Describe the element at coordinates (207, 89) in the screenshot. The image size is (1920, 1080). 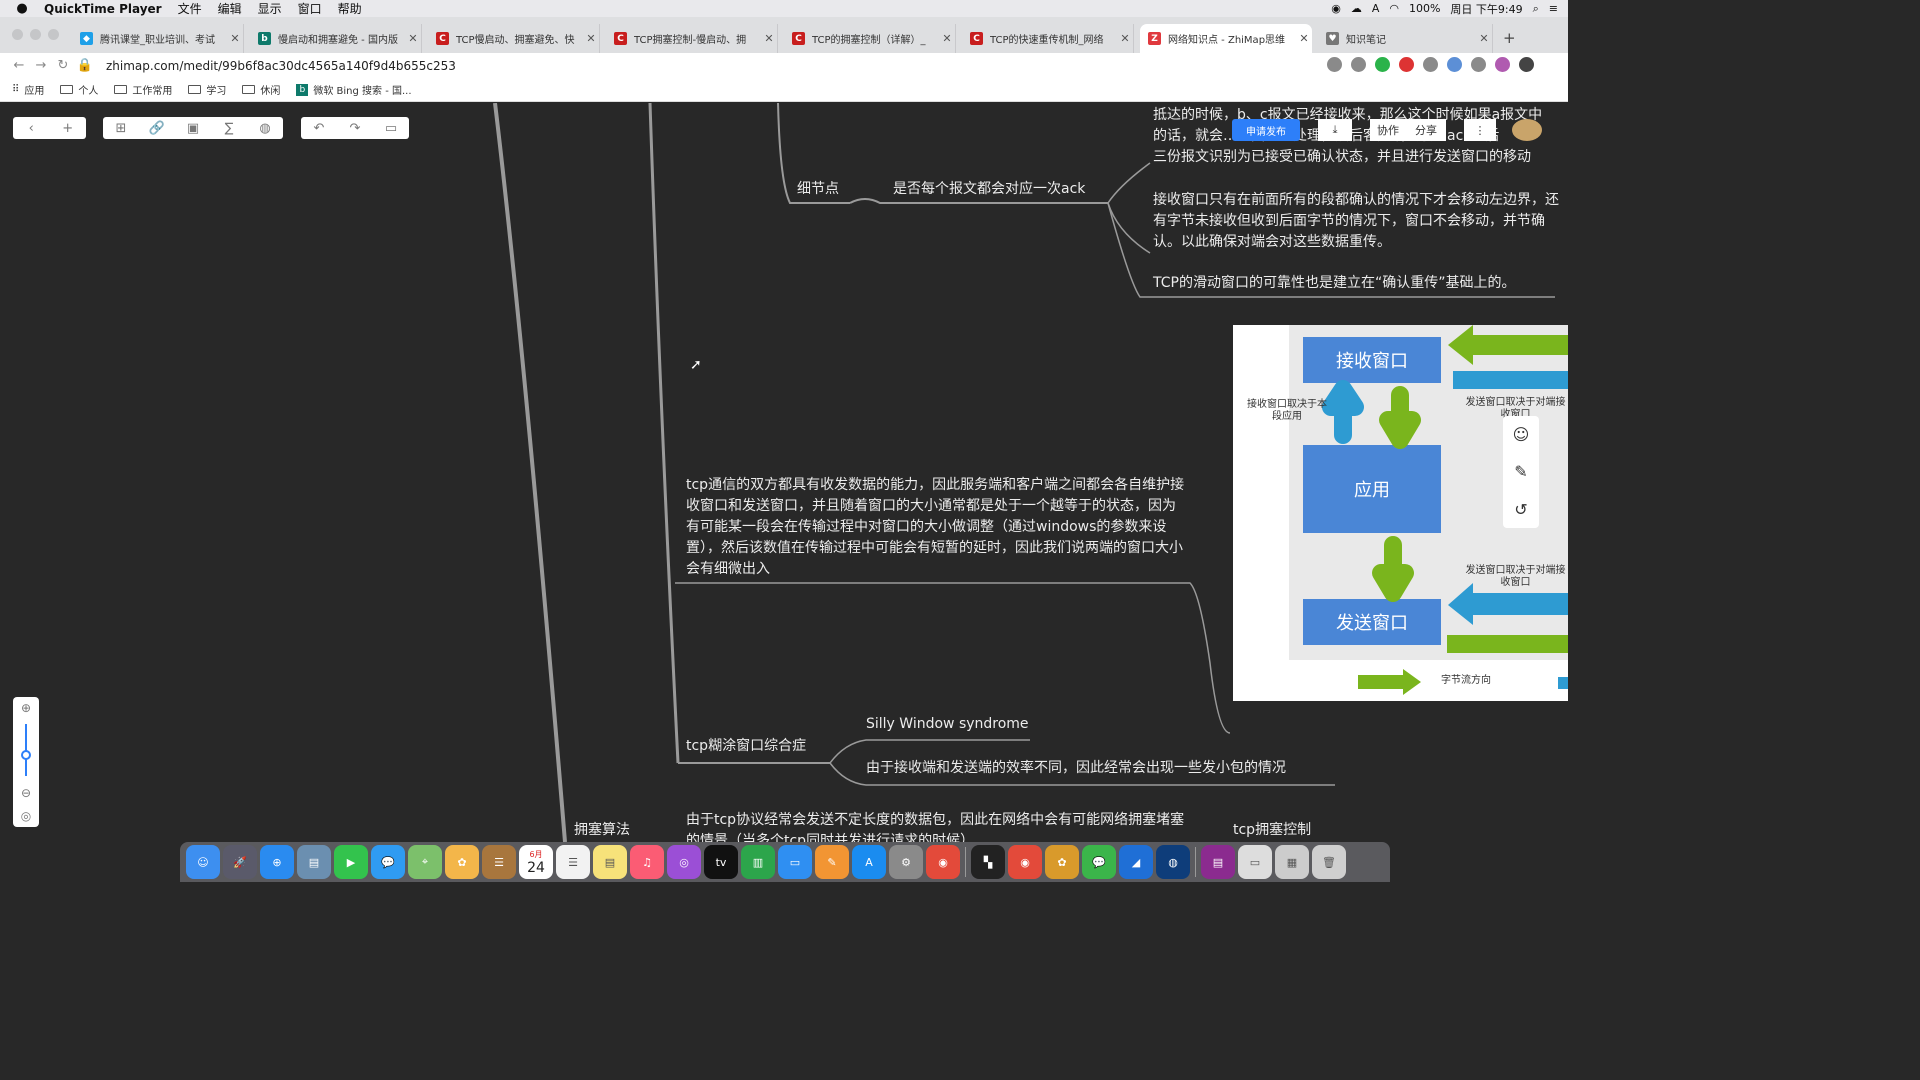
I see `bookmark-study: 学习` at that location.